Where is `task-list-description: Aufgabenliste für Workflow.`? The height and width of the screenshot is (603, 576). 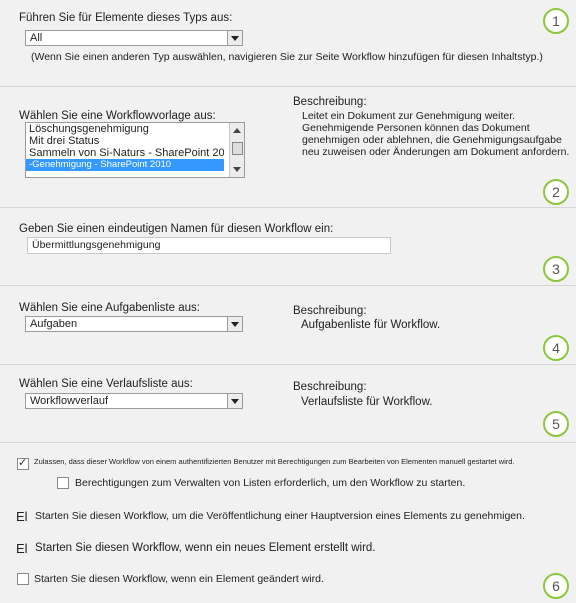 task-list-description: Aufgabenliste für Workflow. is located at coordinates (371, 325).